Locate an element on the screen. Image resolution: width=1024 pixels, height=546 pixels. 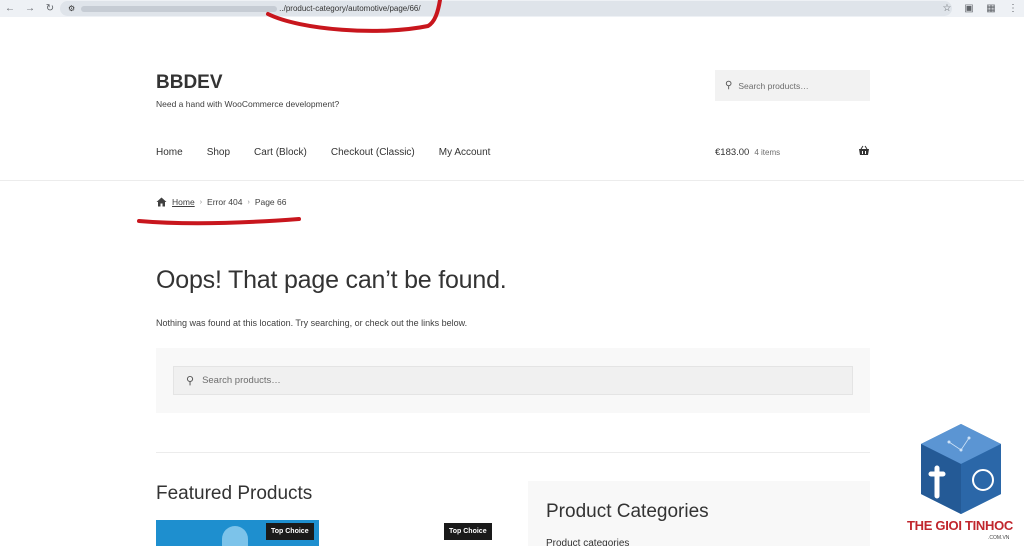
page-title: Oops! That page can’t be found. is located at coordinates (331, 280).